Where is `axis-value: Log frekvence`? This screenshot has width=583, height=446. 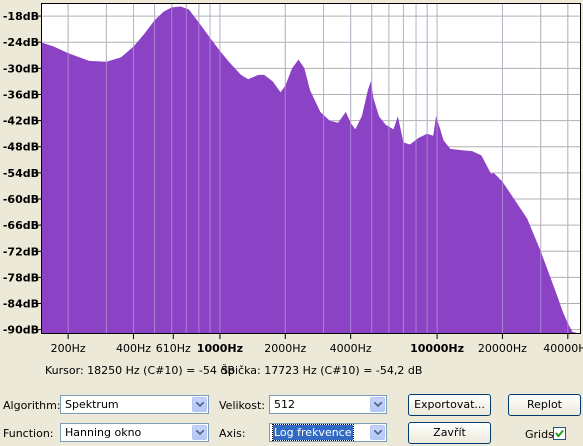 axis-value: Log frekvence is located at coordinates (313, 432).